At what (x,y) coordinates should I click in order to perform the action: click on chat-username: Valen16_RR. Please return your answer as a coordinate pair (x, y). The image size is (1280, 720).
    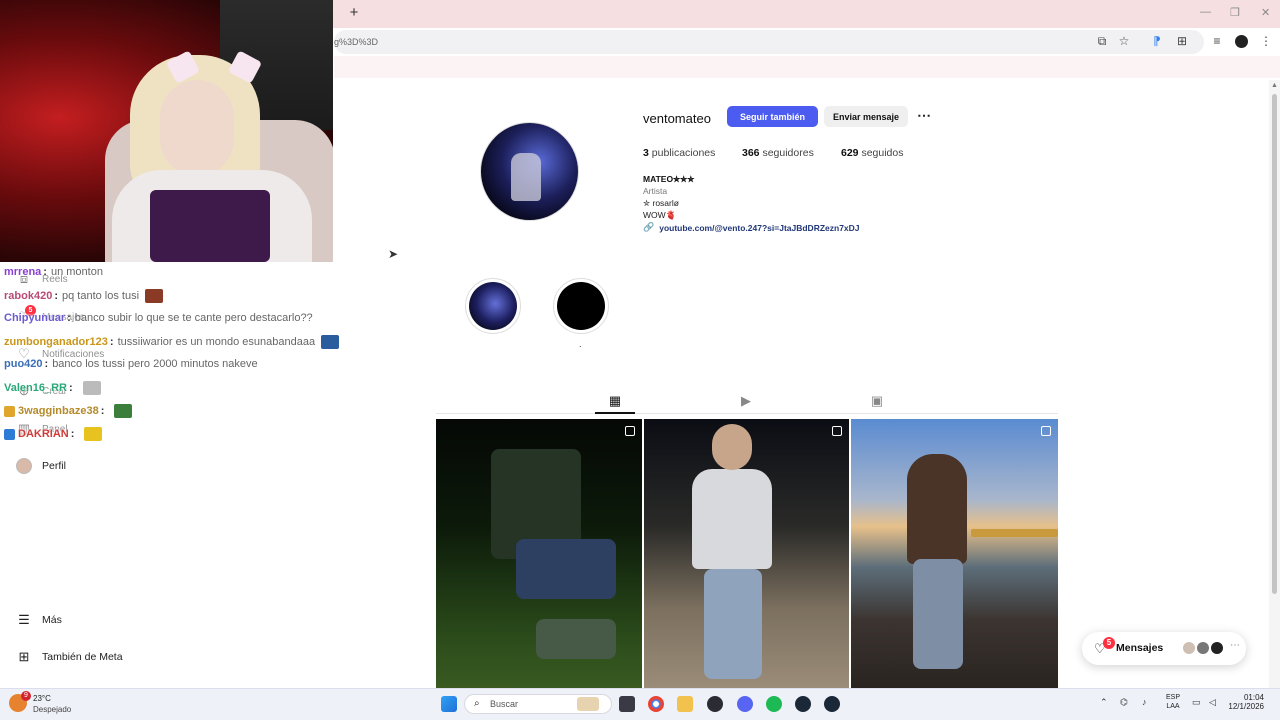
    Looking at the image, I should click on (35, 388).